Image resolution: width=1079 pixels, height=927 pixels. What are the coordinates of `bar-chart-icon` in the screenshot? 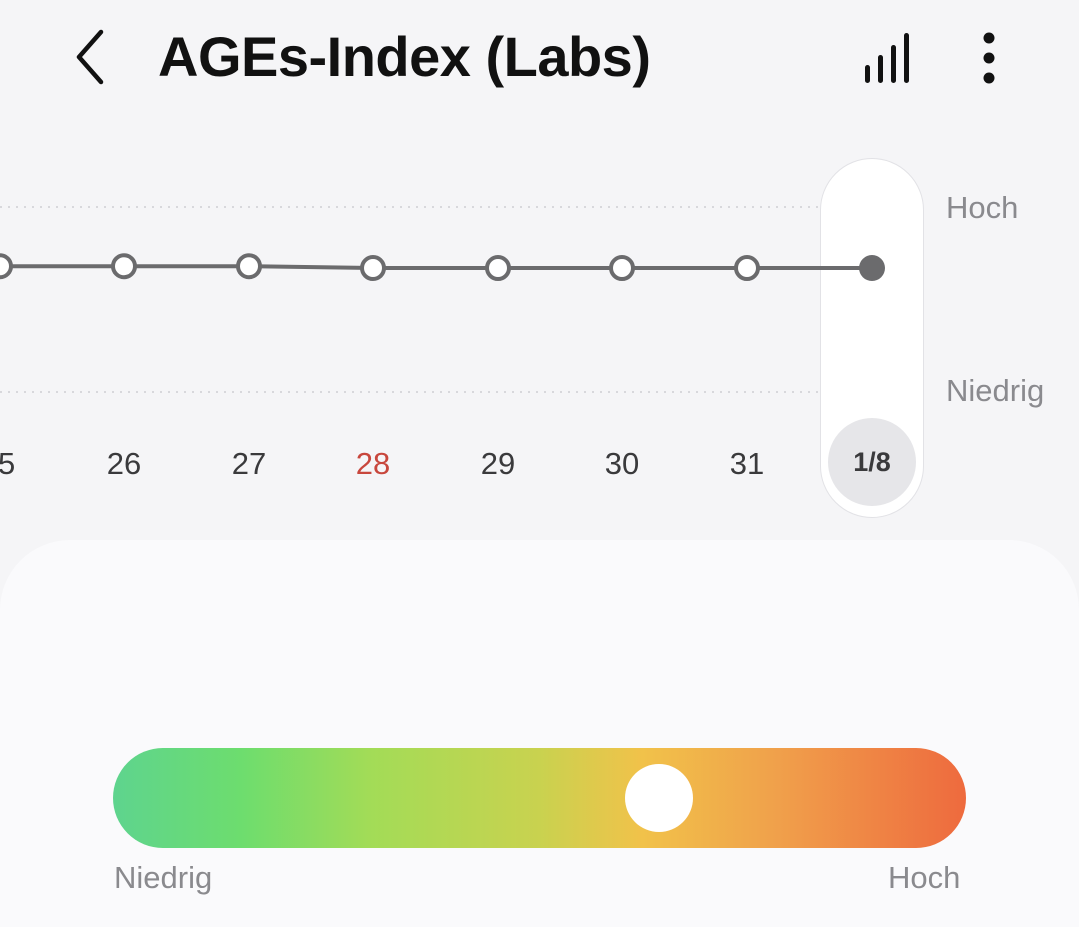 It's located at (887, 58).